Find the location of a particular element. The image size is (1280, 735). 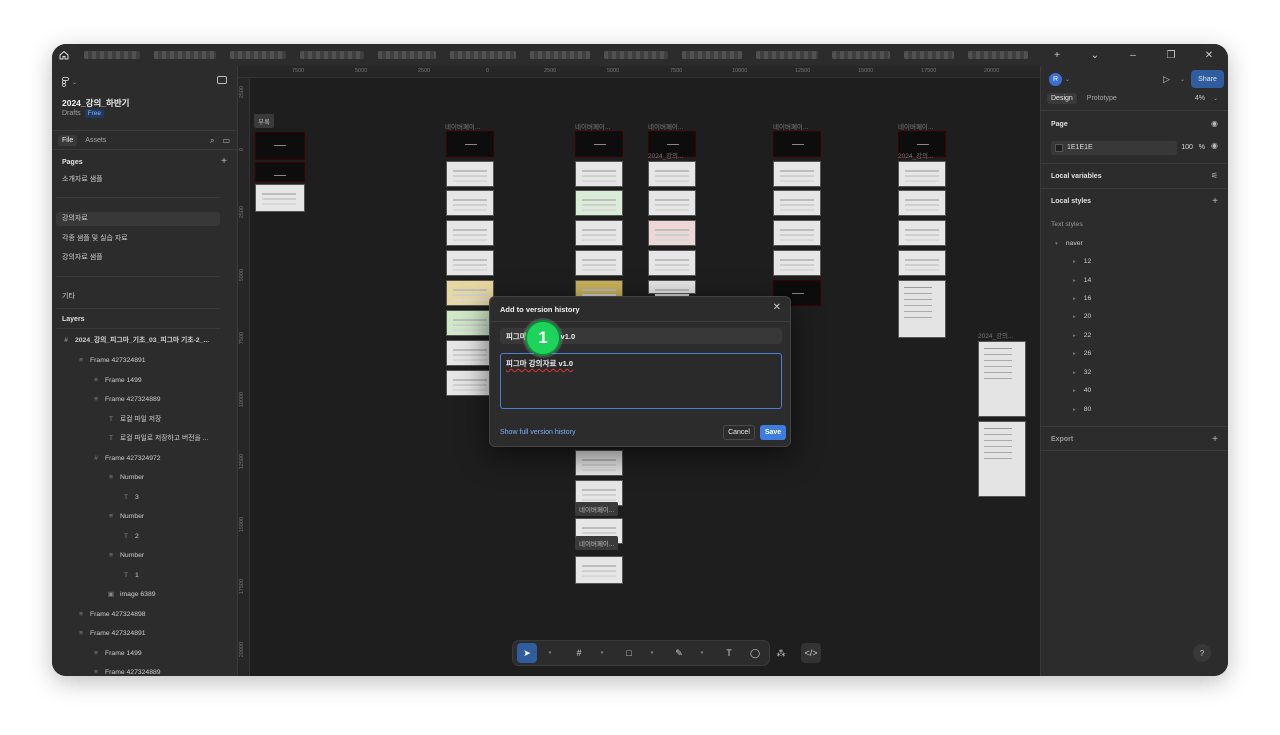

help-button: ? is located at coordinates (1202, 653).